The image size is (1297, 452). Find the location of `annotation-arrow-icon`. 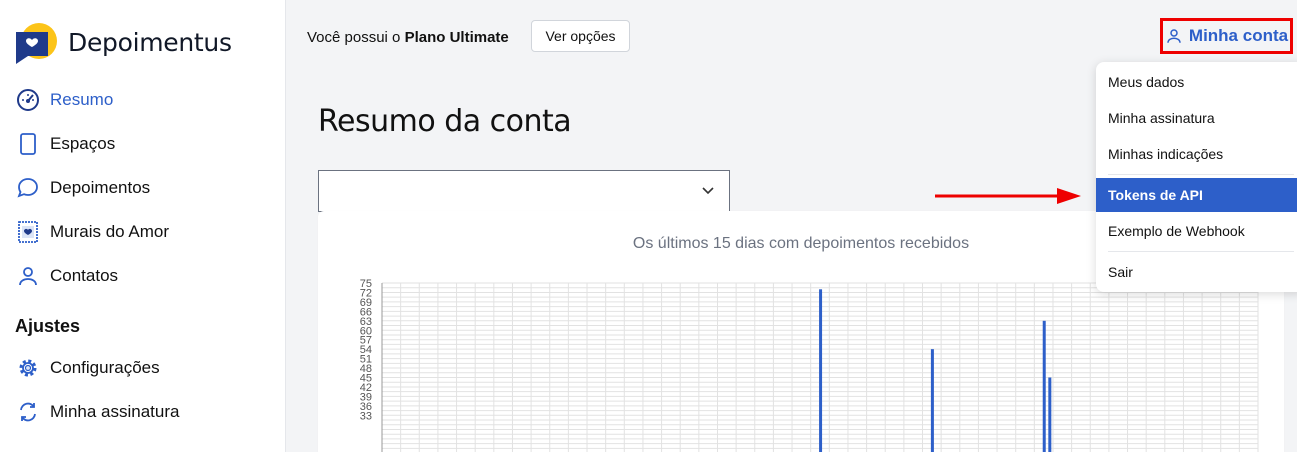

annotation-arrow-icon is located at coordinates (1008, 196).